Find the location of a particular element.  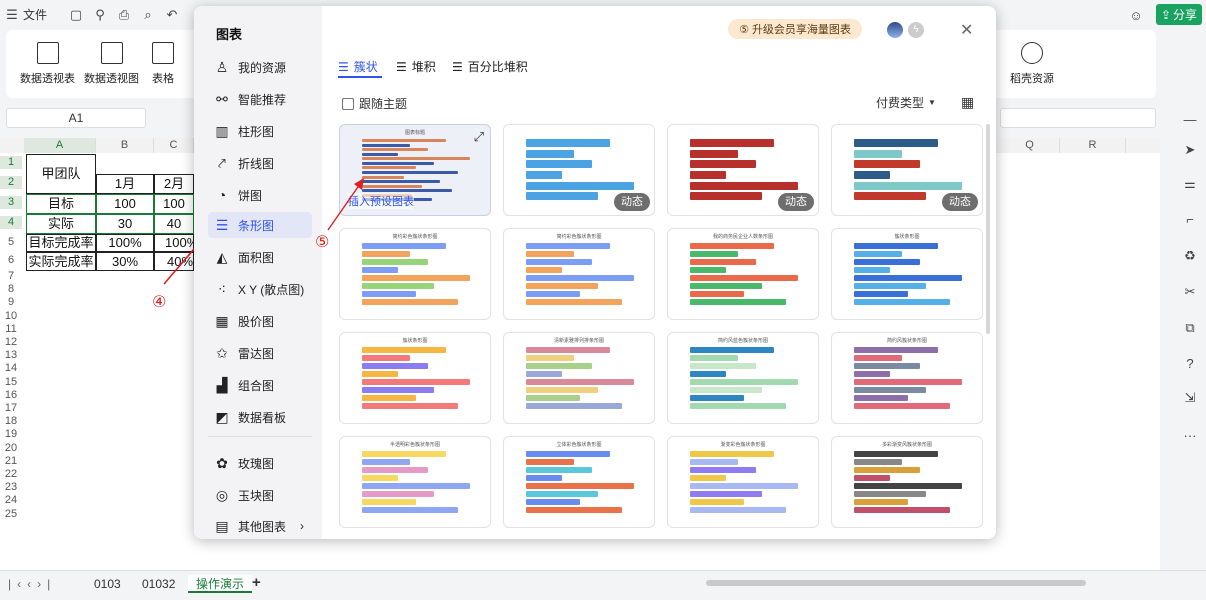

lightning-icon: ϟ is located at coordinates (916, 30).